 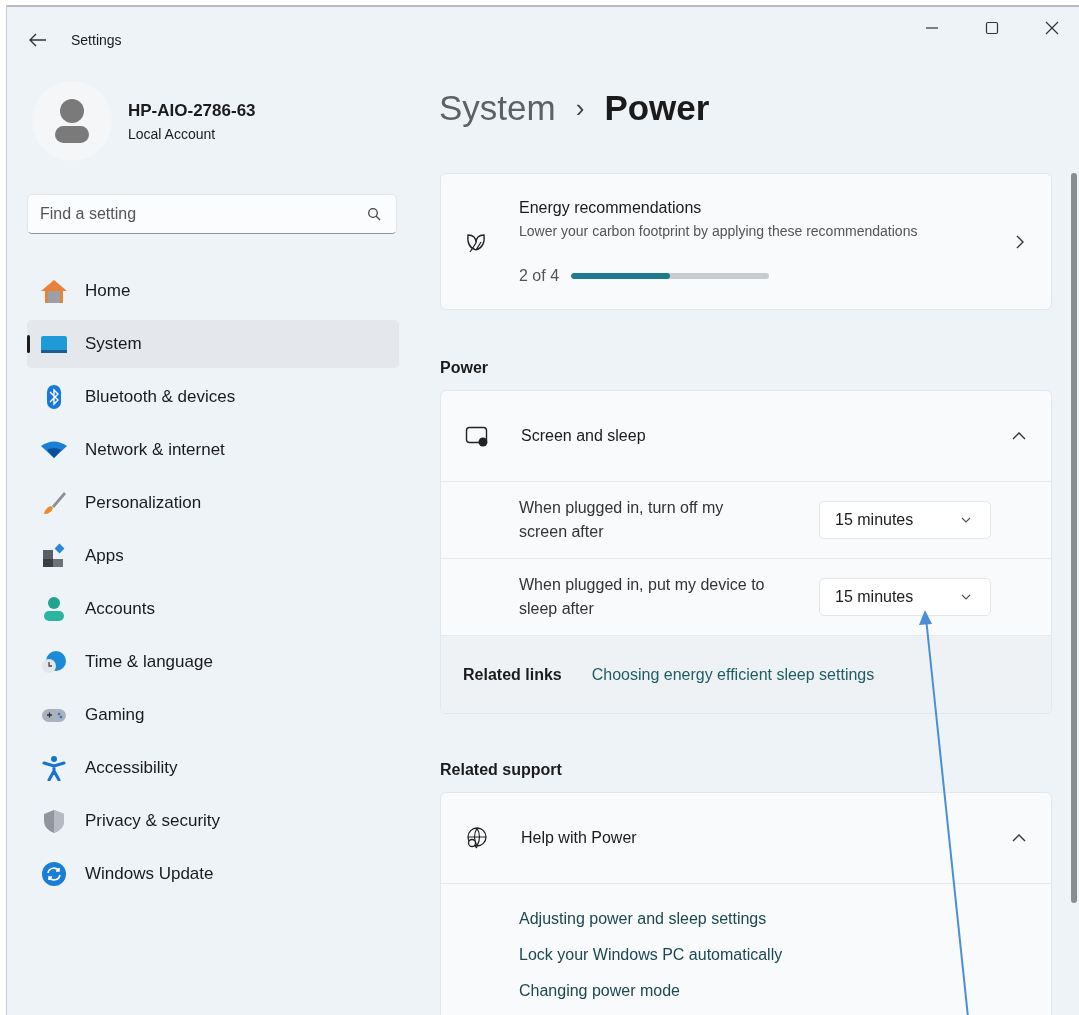 What do you see at coordinates (642, 597) in the screenshot?
I see `setting-label: When plugged in, put my device to sleep after` at bounding box center [642, 597].